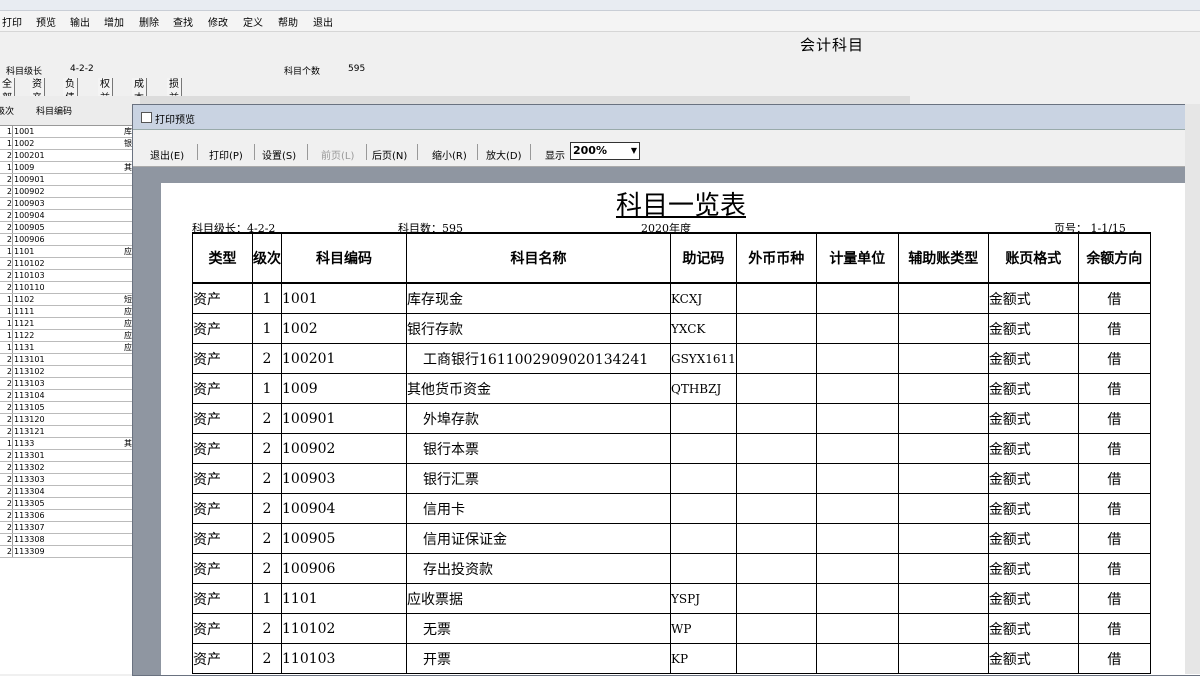  I want to click on table-row: 11009其他, so click(70, 168).